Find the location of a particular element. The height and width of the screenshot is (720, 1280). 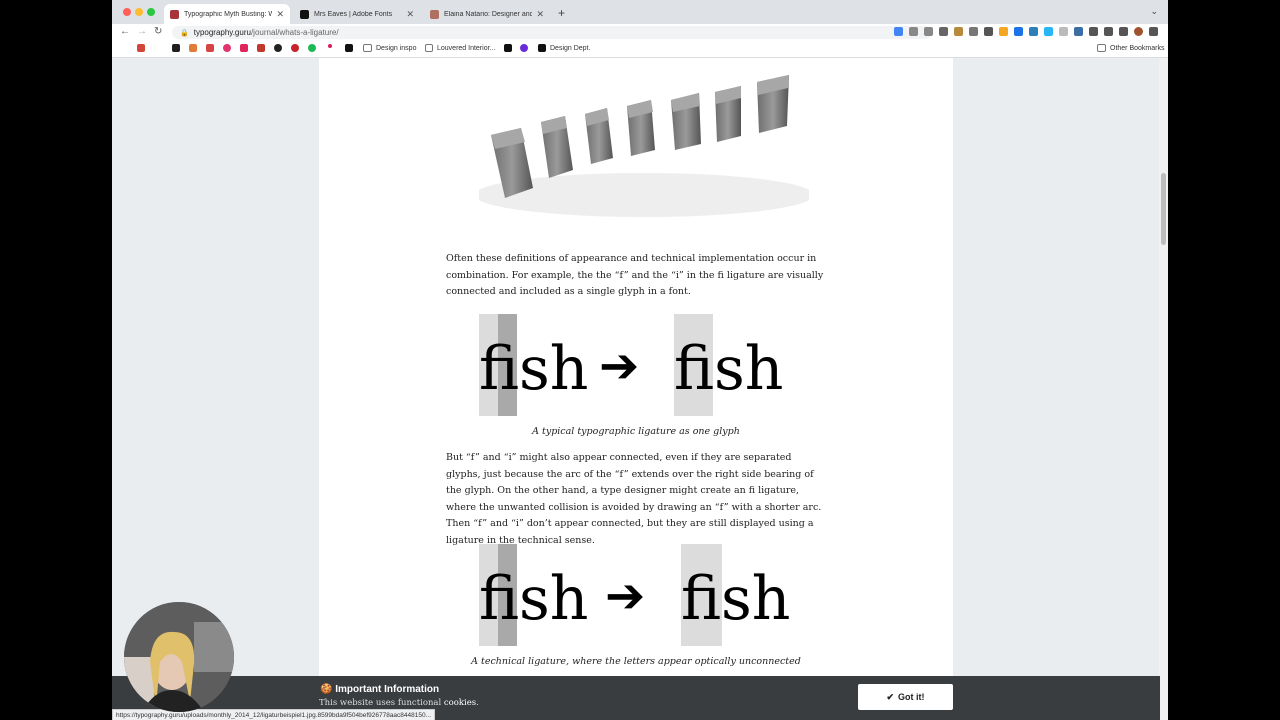

gear-extension-icon is located at coordinates (1003, 31).